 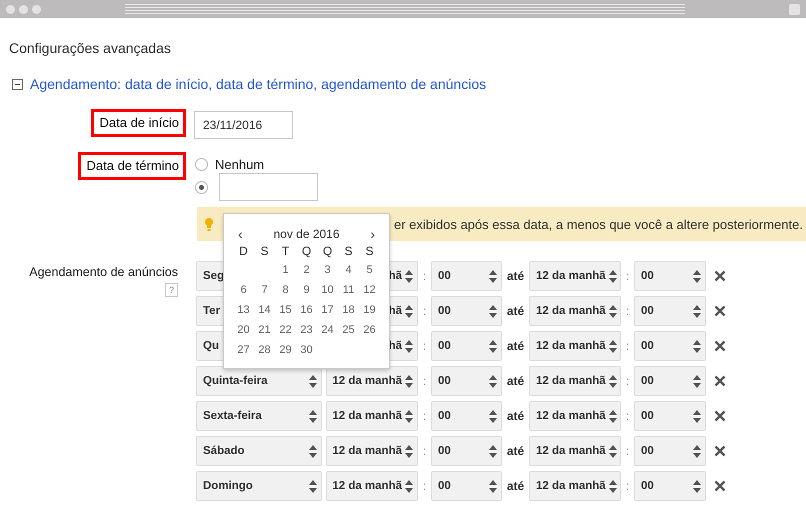 What do you see at coordinates (268, 187) in the screenshot?
I see `end-date-field` at bounding box center [268, 187].